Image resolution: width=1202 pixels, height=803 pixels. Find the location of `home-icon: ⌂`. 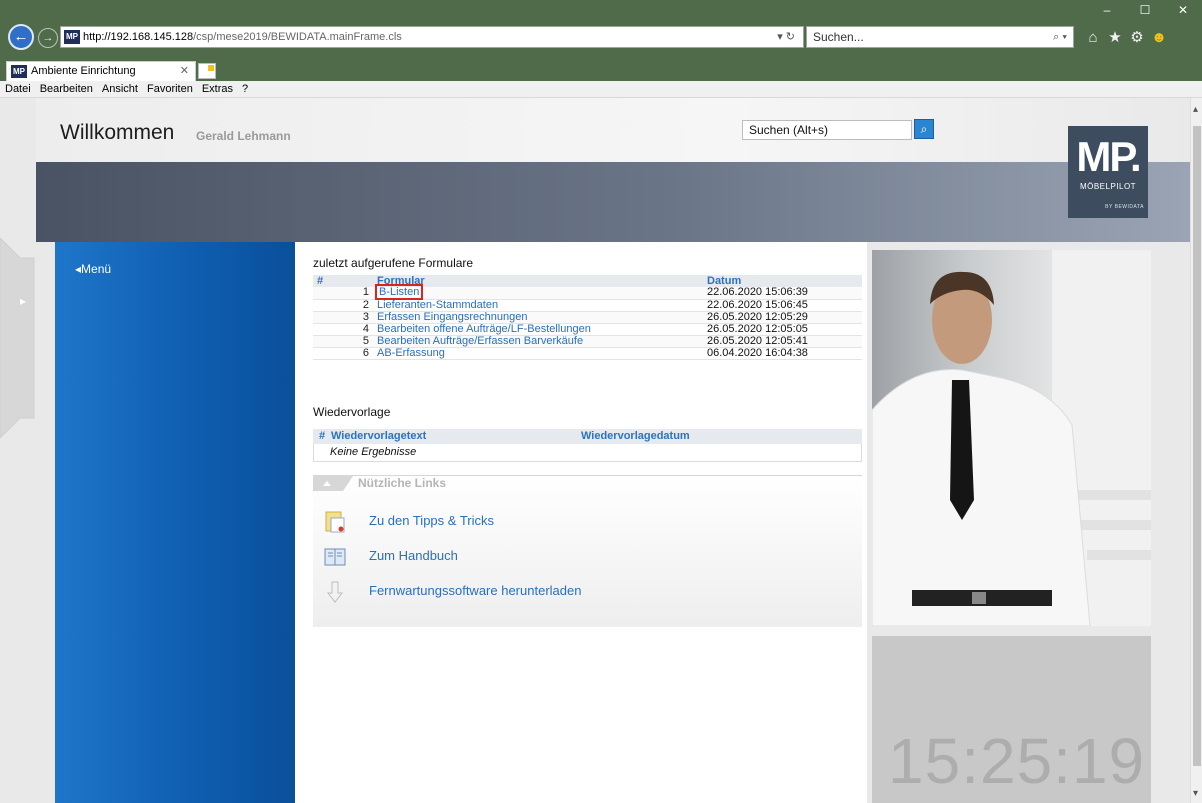

home-icon: ⌂ is located at coordinates (1093, 38).